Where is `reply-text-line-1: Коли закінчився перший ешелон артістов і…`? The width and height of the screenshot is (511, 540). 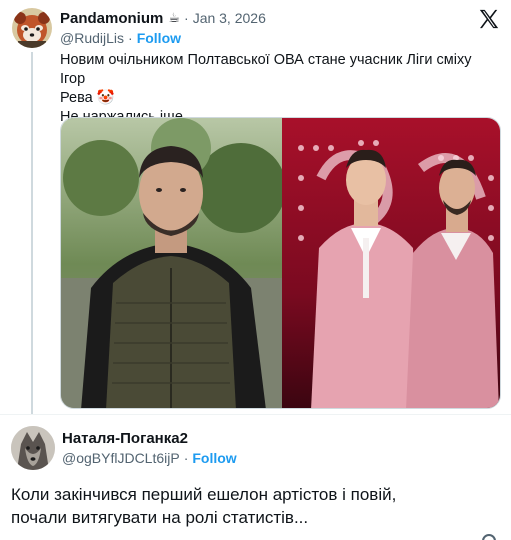
reply-text-line-1: Коли закінчився перший ешелон артістов і… is located at coordinates (204, 494).